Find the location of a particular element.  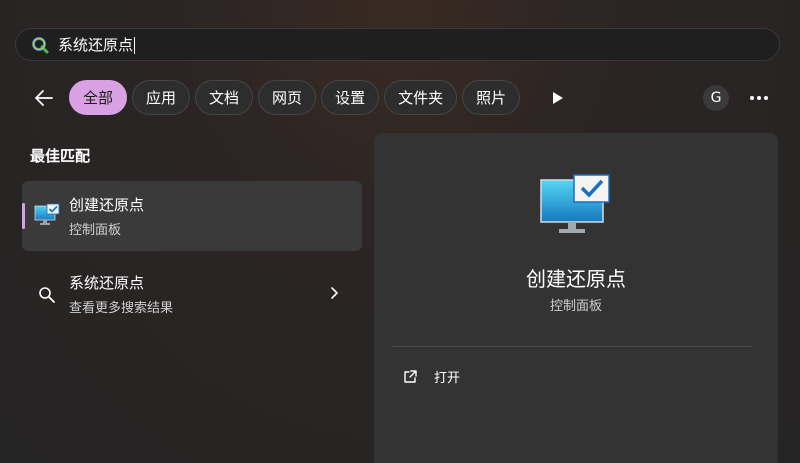

back-arrow-icon is located at coordinates (44, 98).